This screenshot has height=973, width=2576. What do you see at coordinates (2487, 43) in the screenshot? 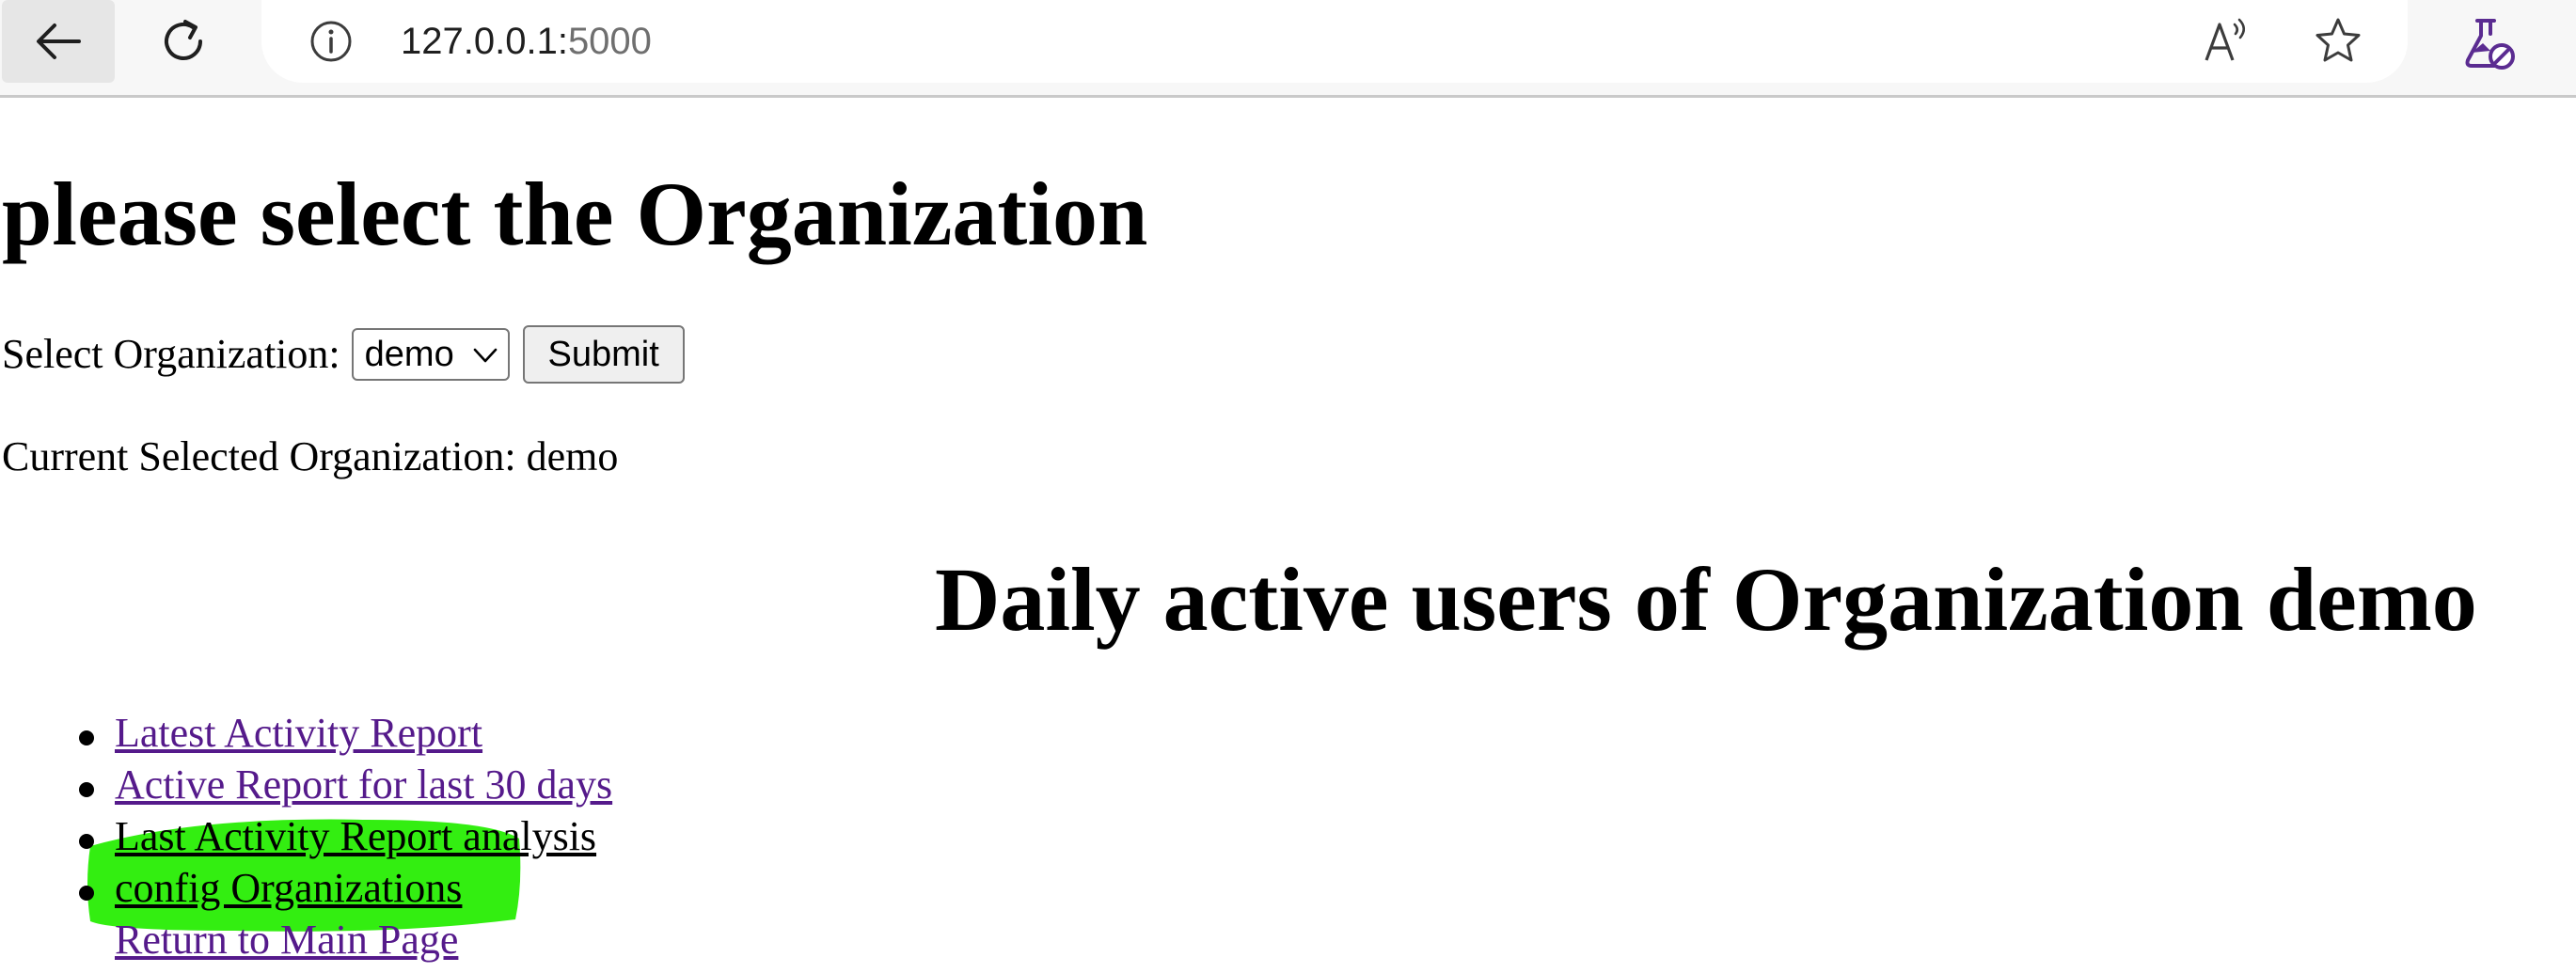
I see `browser-essentials-labs-icon` at bounding box center [2487, 43].